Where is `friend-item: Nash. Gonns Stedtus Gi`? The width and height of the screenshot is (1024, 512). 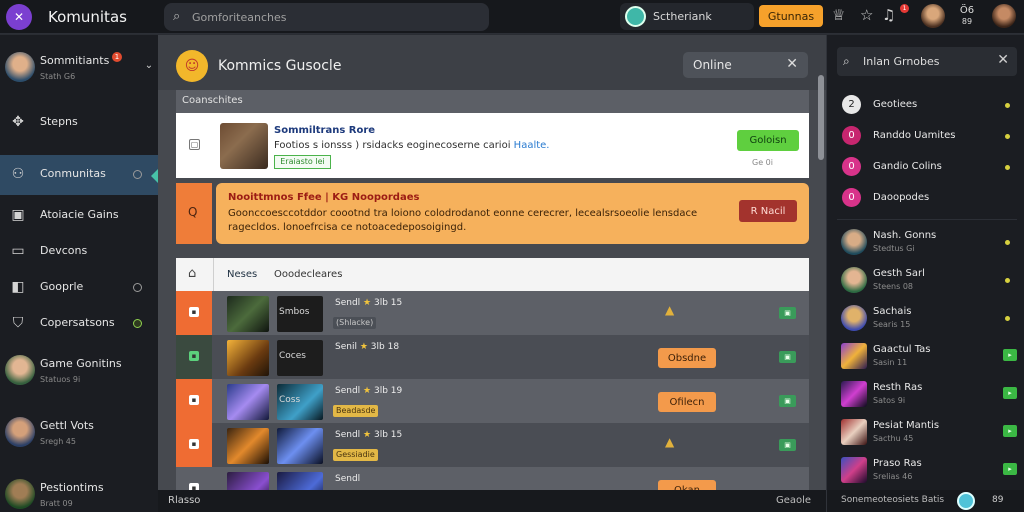 friend-item: Nash. Gonns Stedtus Gi is located at coordinates (927, 242).